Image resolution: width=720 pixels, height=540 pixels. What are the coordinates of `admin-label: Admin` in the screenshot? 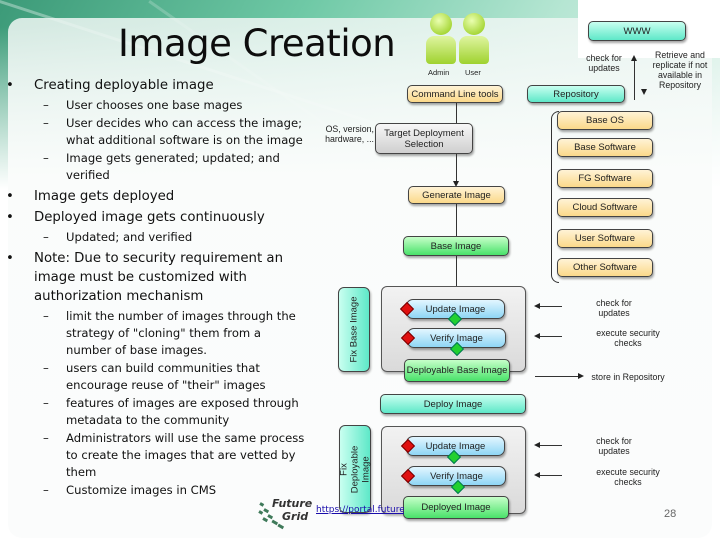 It's located at (439, 72).